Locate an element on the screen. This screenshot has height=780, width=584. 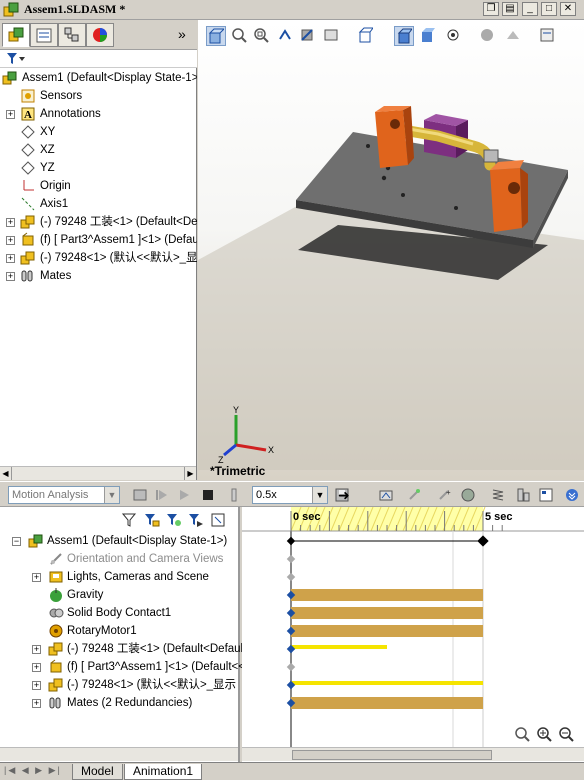
view-orientation-icon is located at coordinates (216, 36).